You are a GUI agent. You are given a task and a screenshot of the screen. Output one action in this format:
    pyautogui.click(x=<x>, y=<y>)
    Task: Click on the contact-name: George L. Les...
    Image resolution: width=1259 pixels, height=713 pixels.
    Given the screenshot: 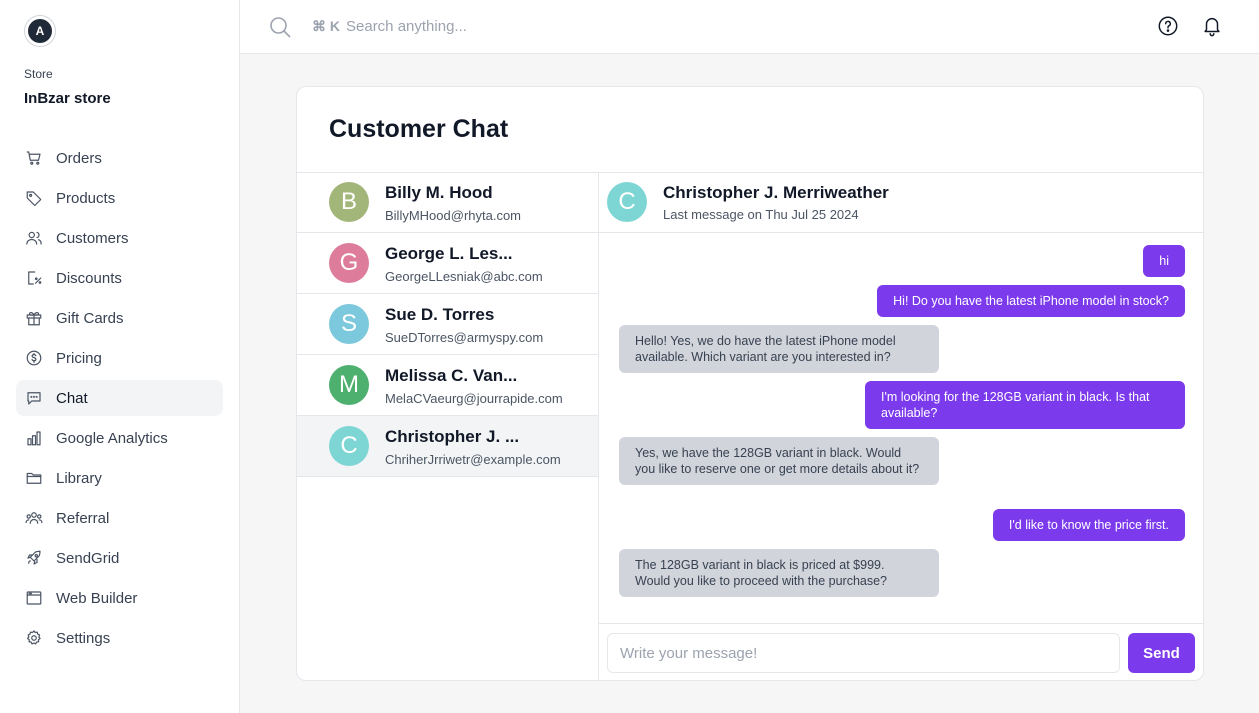 What is the action you would take?
    pyautogui.click(x=449, y=253)
    